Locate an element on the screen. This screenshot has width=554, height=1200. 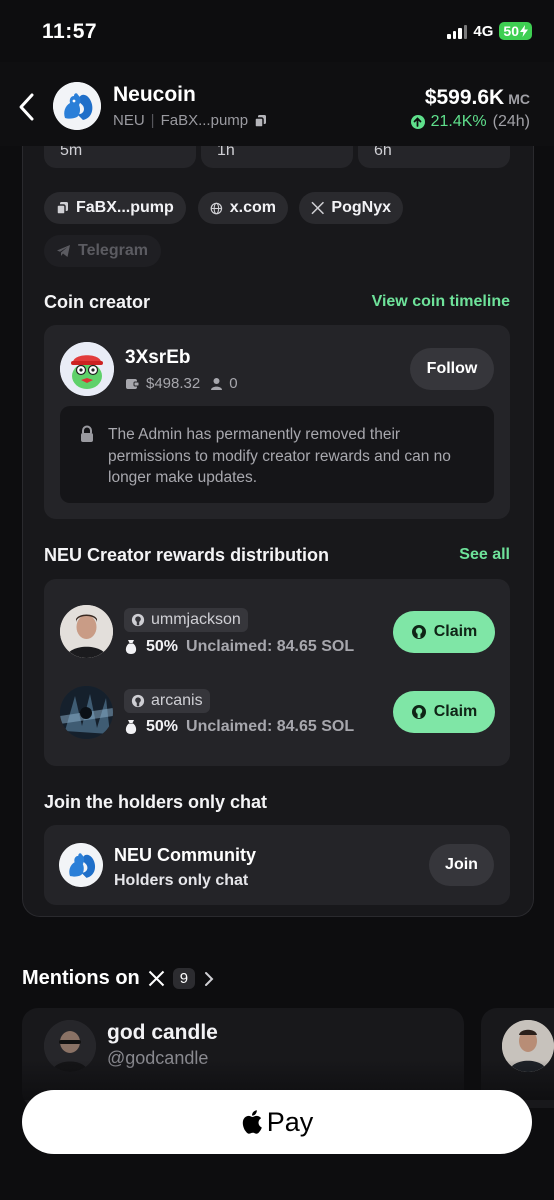
lock-icon is located at coordinates (87, 433).